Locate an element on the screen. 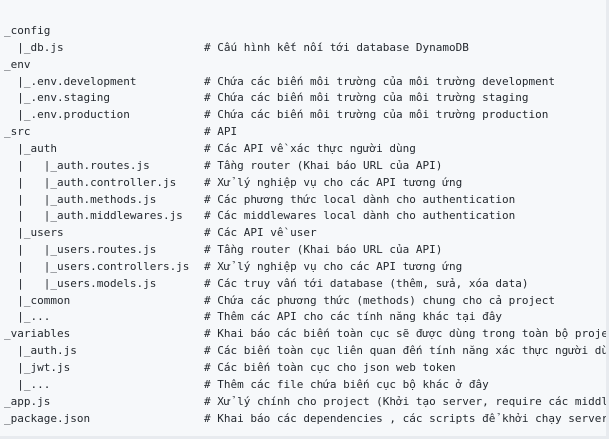  line-comment: # Cấu hình kết nối tới database DynamoDB is located at coordinates (336, 47).